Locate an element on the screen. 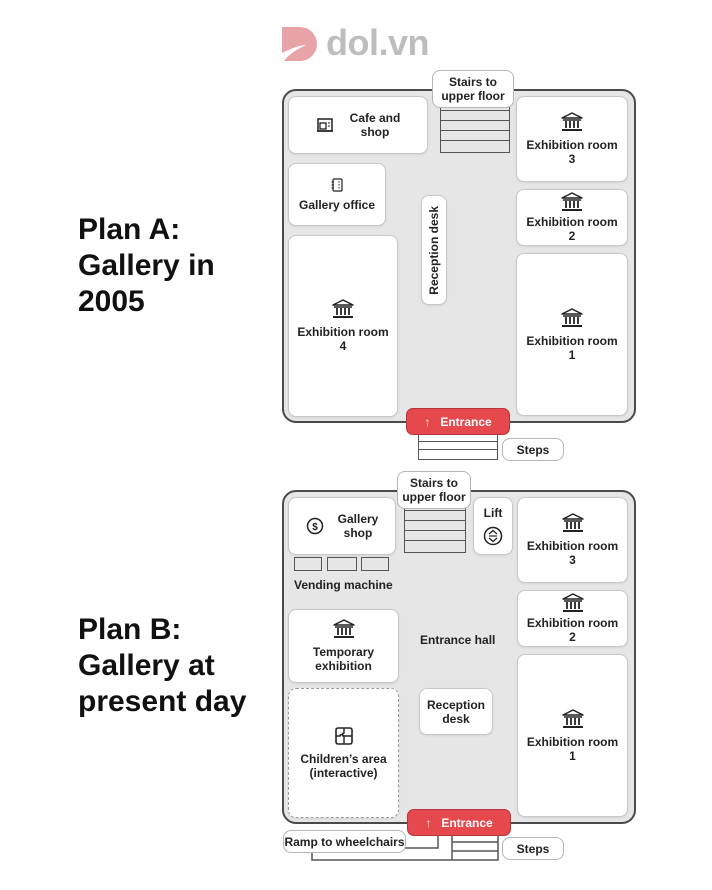 This screenshot has width=712, height=890. room-label: Gallery is located at coordinates (358, 519).